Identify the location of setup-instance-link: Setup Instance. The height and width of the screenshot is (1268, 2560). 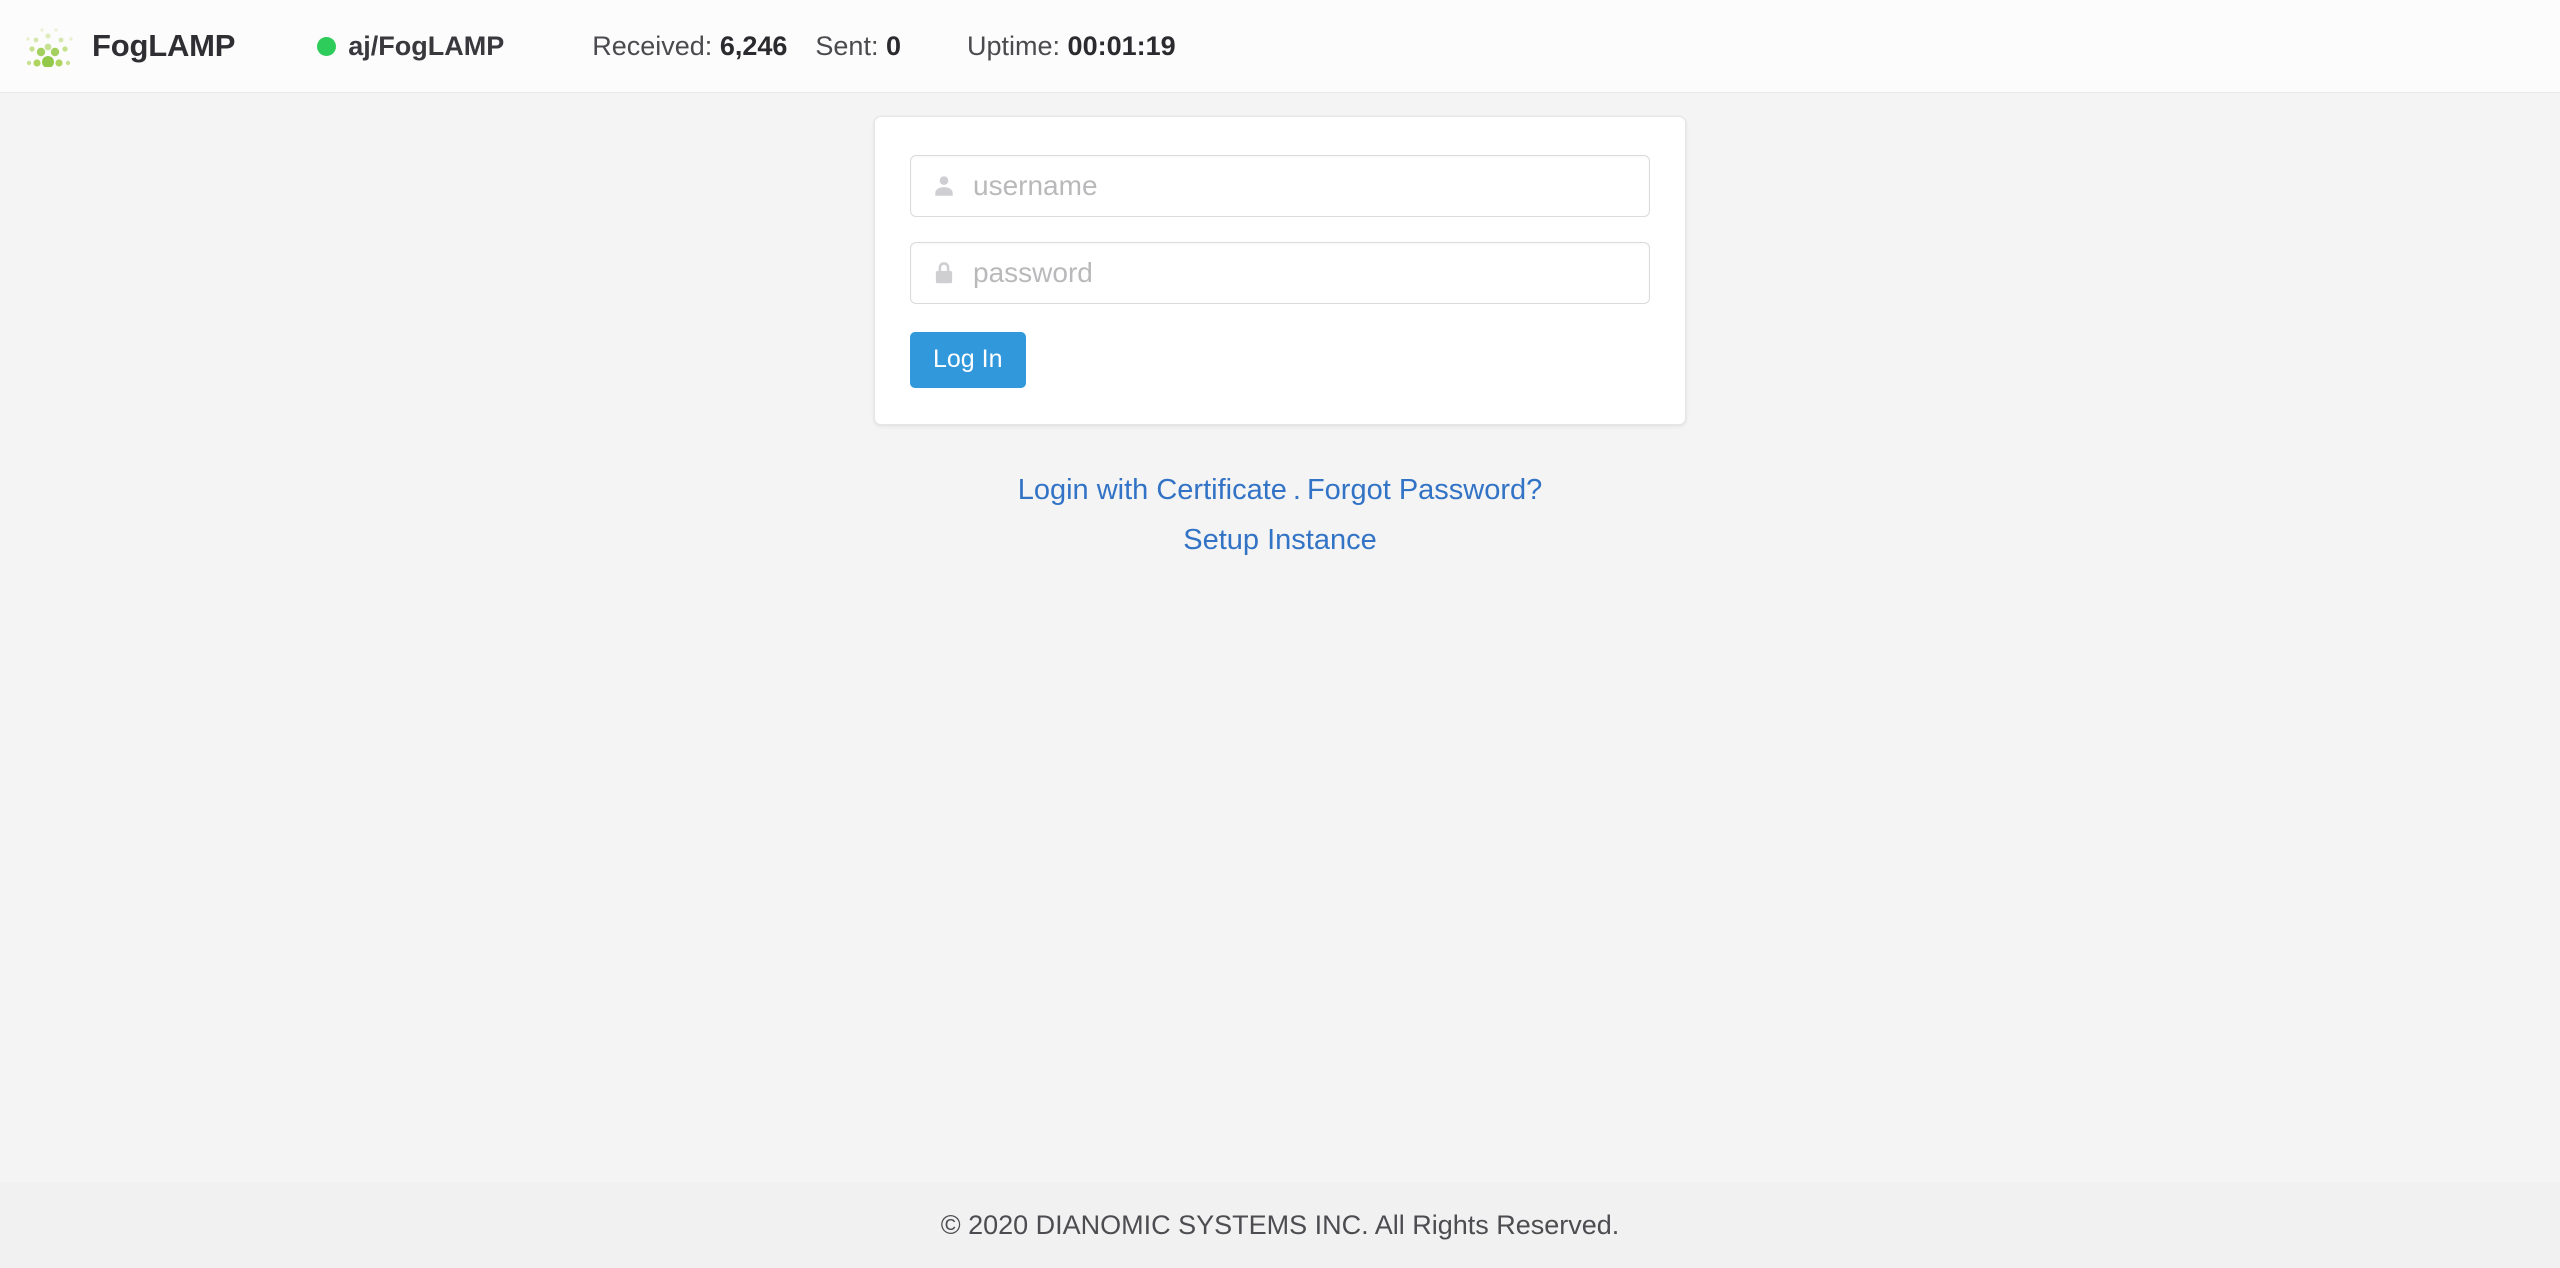
(1279, 540).